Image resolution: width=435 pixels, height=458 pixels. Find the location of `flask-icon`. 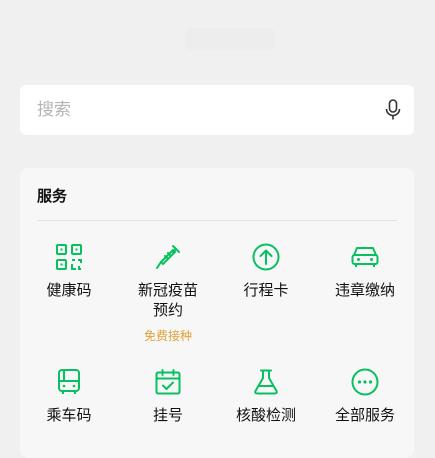

flask-icon is located at coordinates (266, 382).